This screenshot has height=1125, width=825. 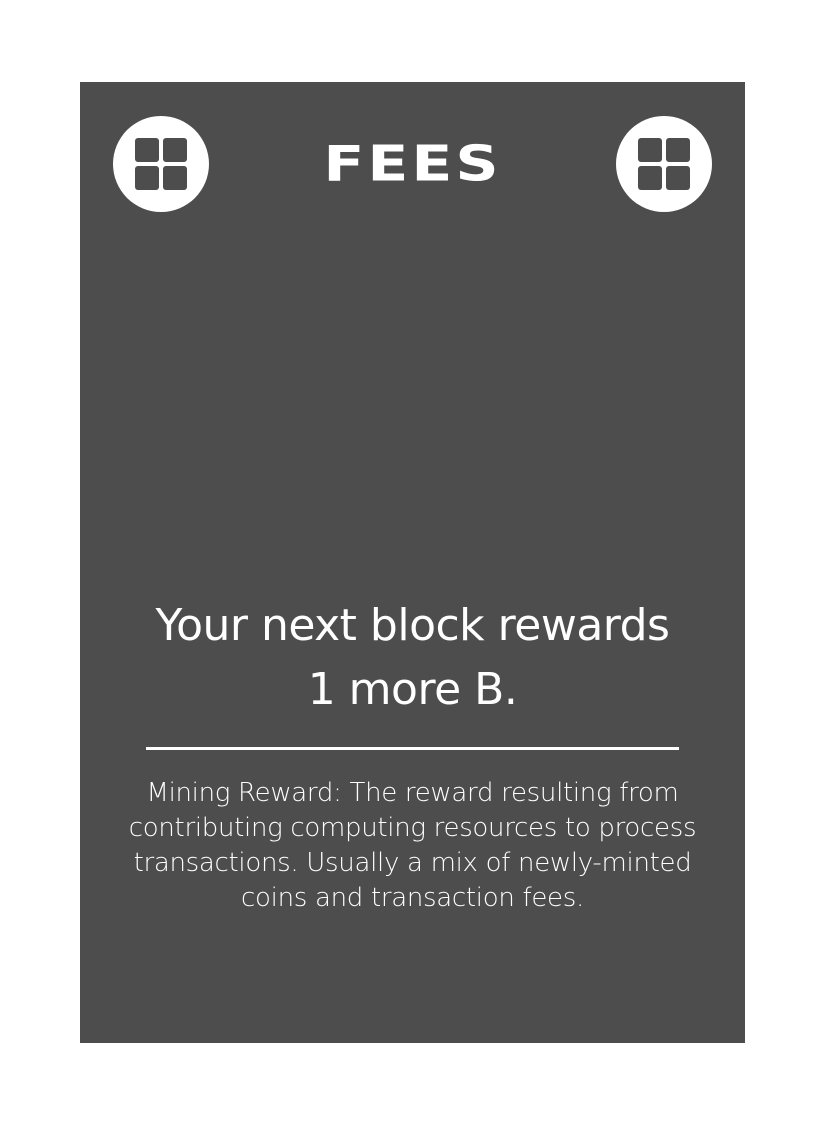 What do you see at coordinates (412, 689) in the screenshot?
I see `headline-line-2: 1 more B.` at bounding box center [412, 689].